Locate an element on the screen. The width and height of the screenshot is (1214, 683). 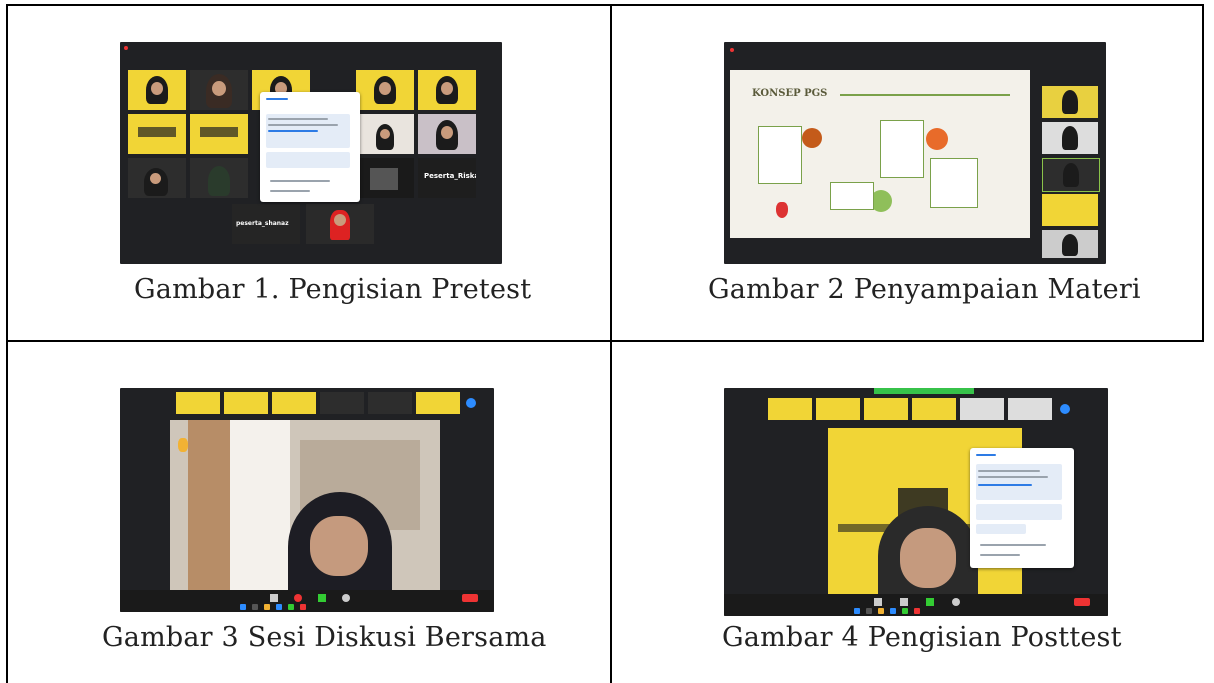
figure-caption: Gambar 4 Pengisian Posttest is located at coordinates (922, 637).